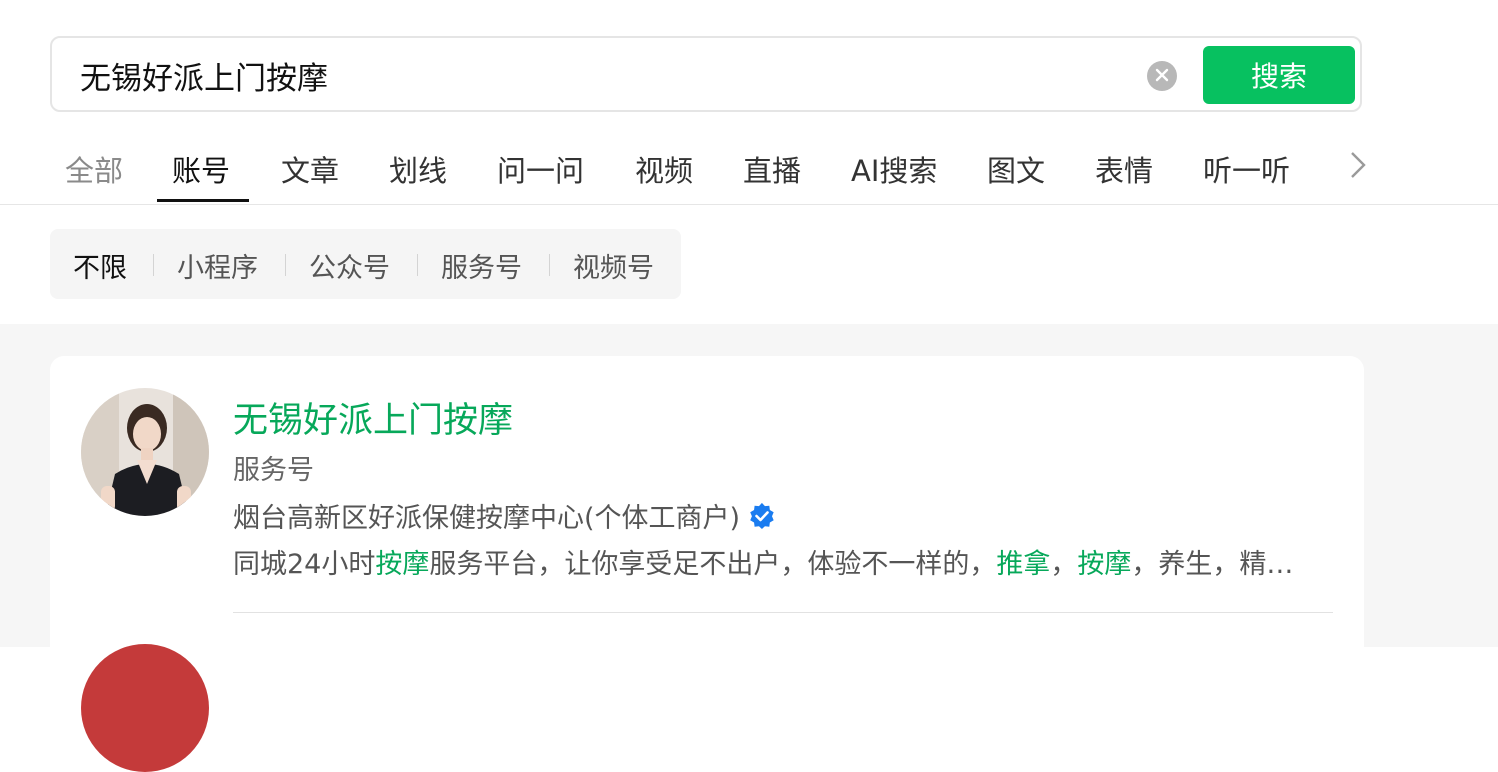 The image size is (1498, 772). I want to click on desc-text: 服务平台，让你享受足不出户，体验不一样的，, so click(713, 564).